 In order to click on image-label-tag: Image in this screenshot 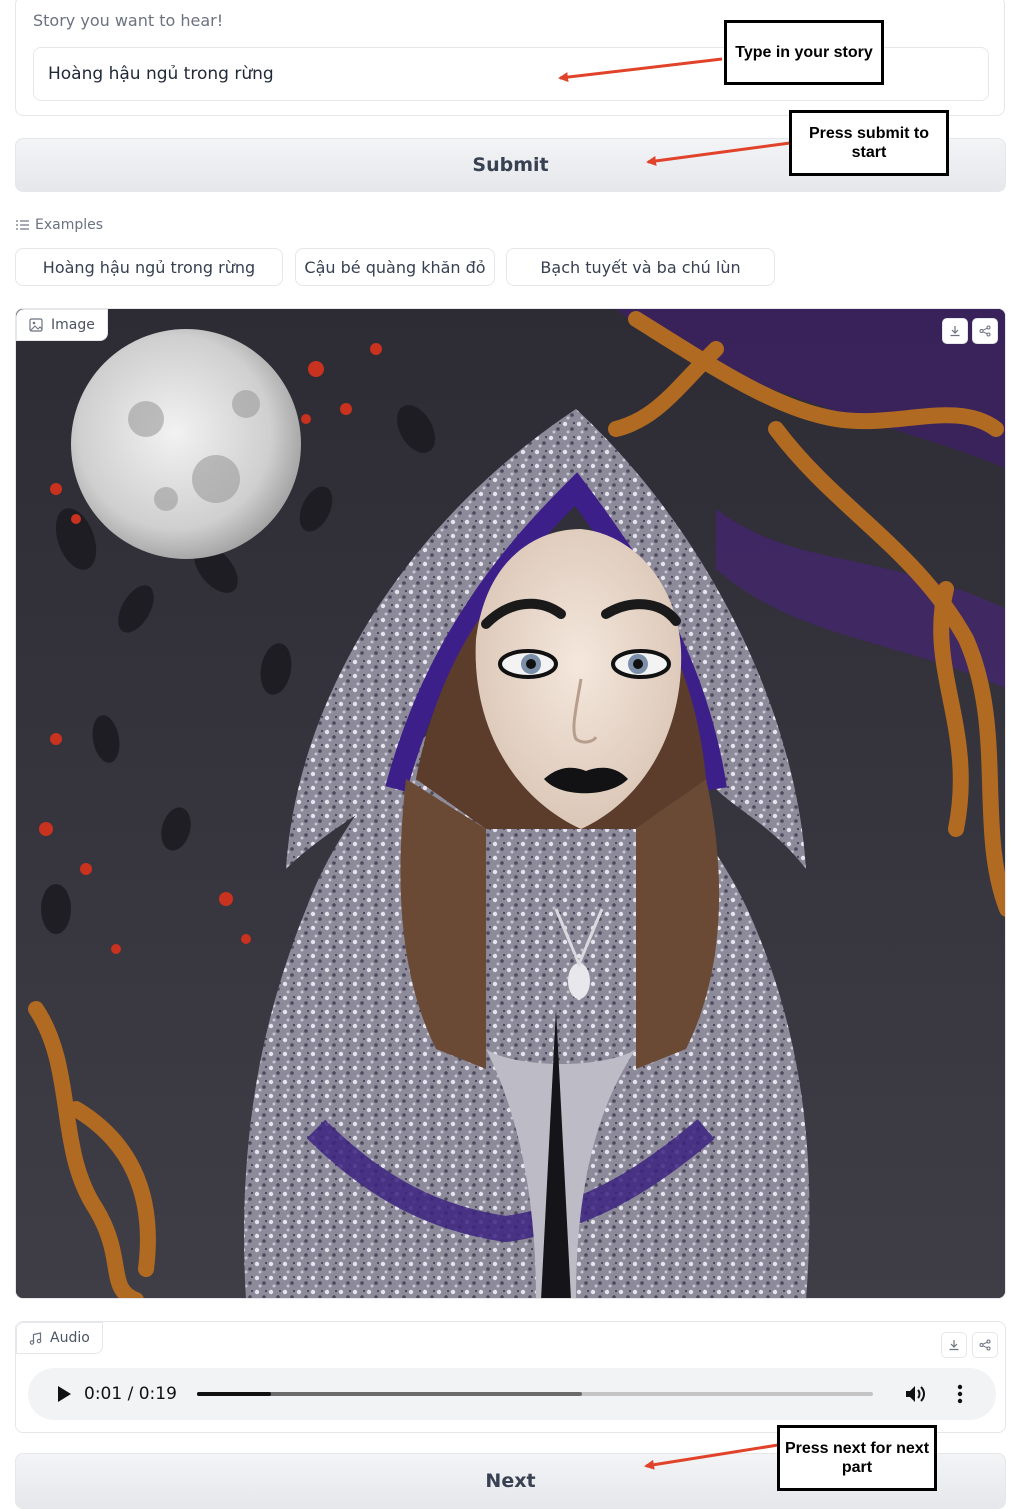, I will do `click(62, 325)`.